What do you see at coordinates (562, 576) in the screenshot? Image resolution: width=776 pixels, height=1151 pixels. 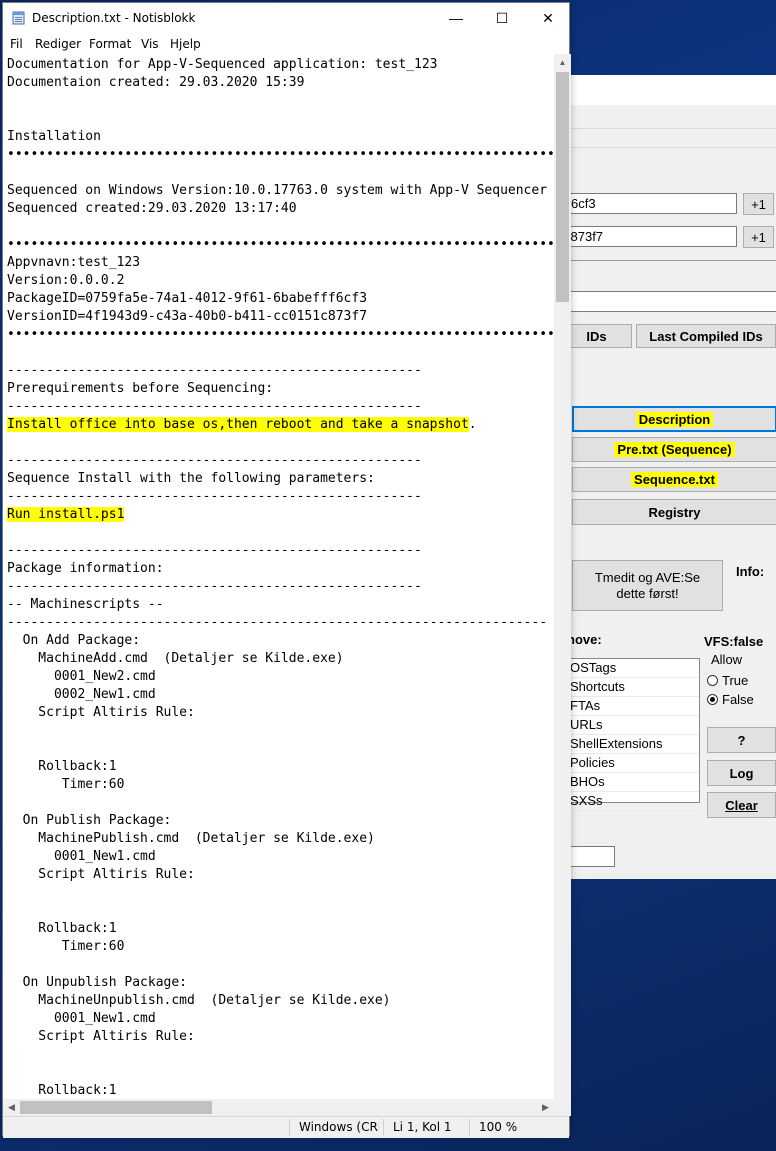 I see `vertical-scrollbar: ▲` at bounding box center [562, 576].